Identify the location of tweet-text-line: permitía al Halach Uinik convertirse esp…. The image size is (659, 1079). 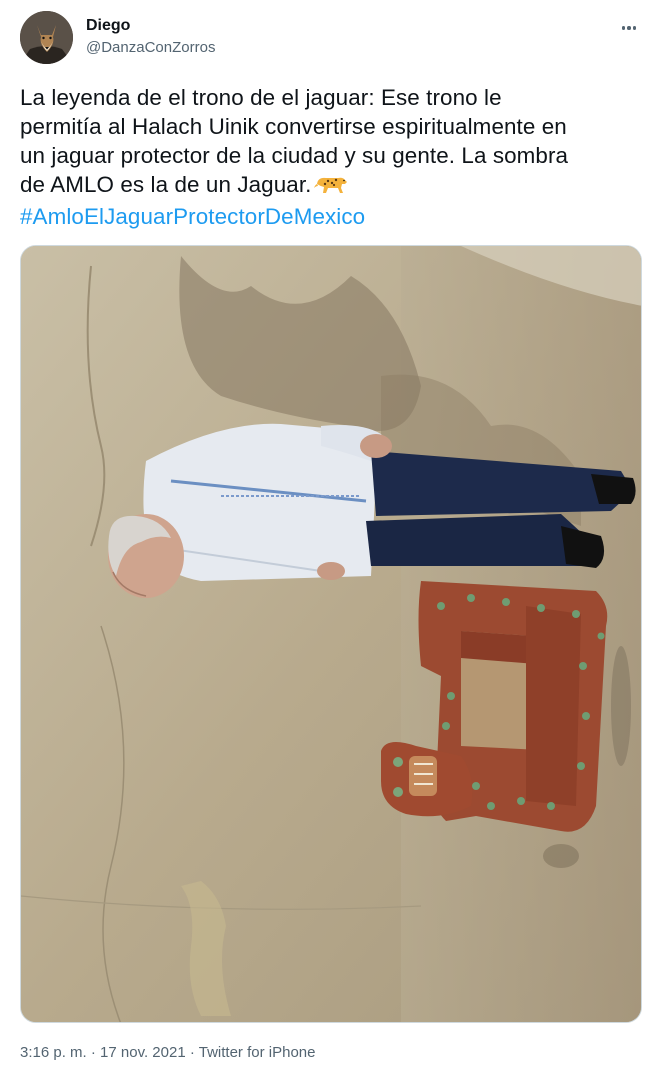
(293, 126).